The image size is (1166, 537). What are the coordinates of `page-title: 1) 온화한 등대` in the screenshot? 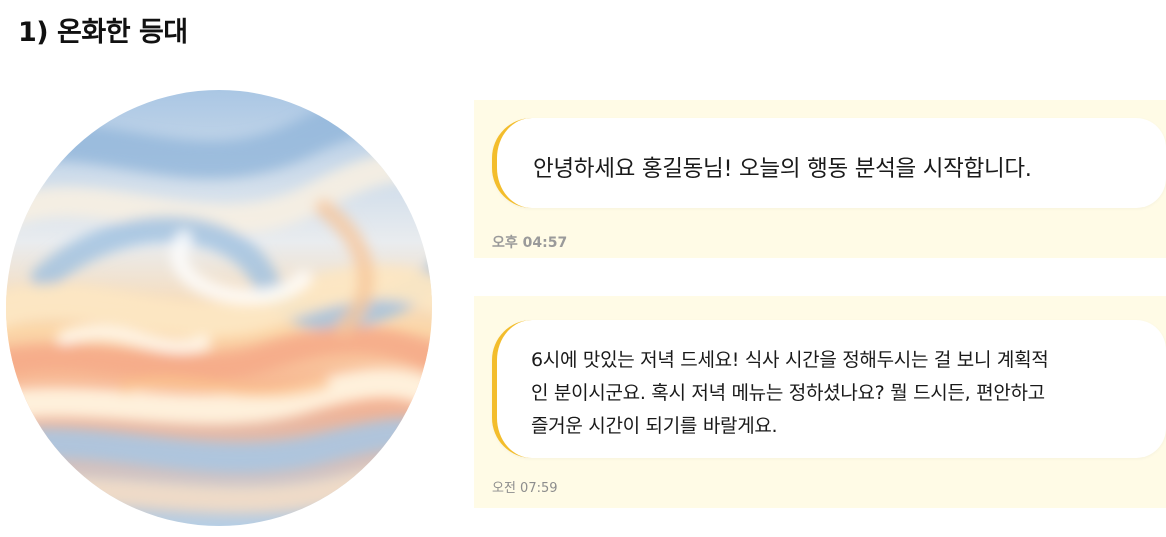 It's located at (103, 32).